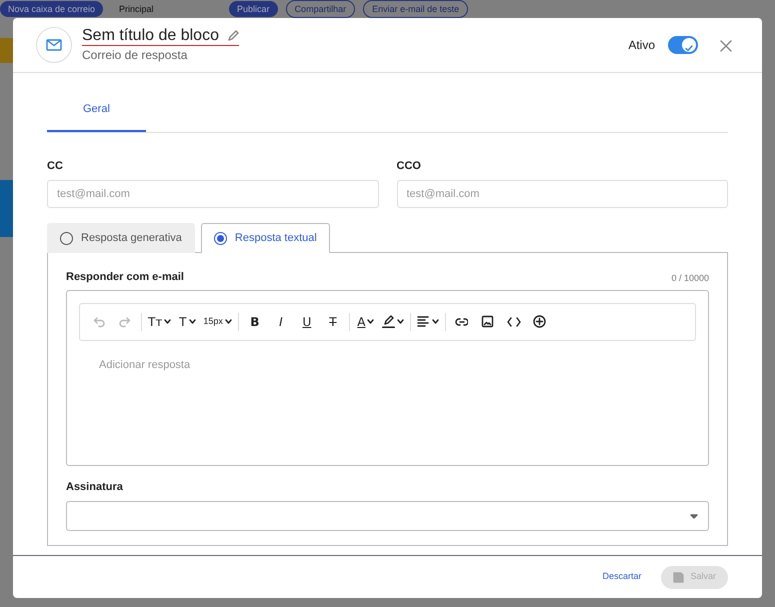  I want to click on redo-icon, so click(125, 321).